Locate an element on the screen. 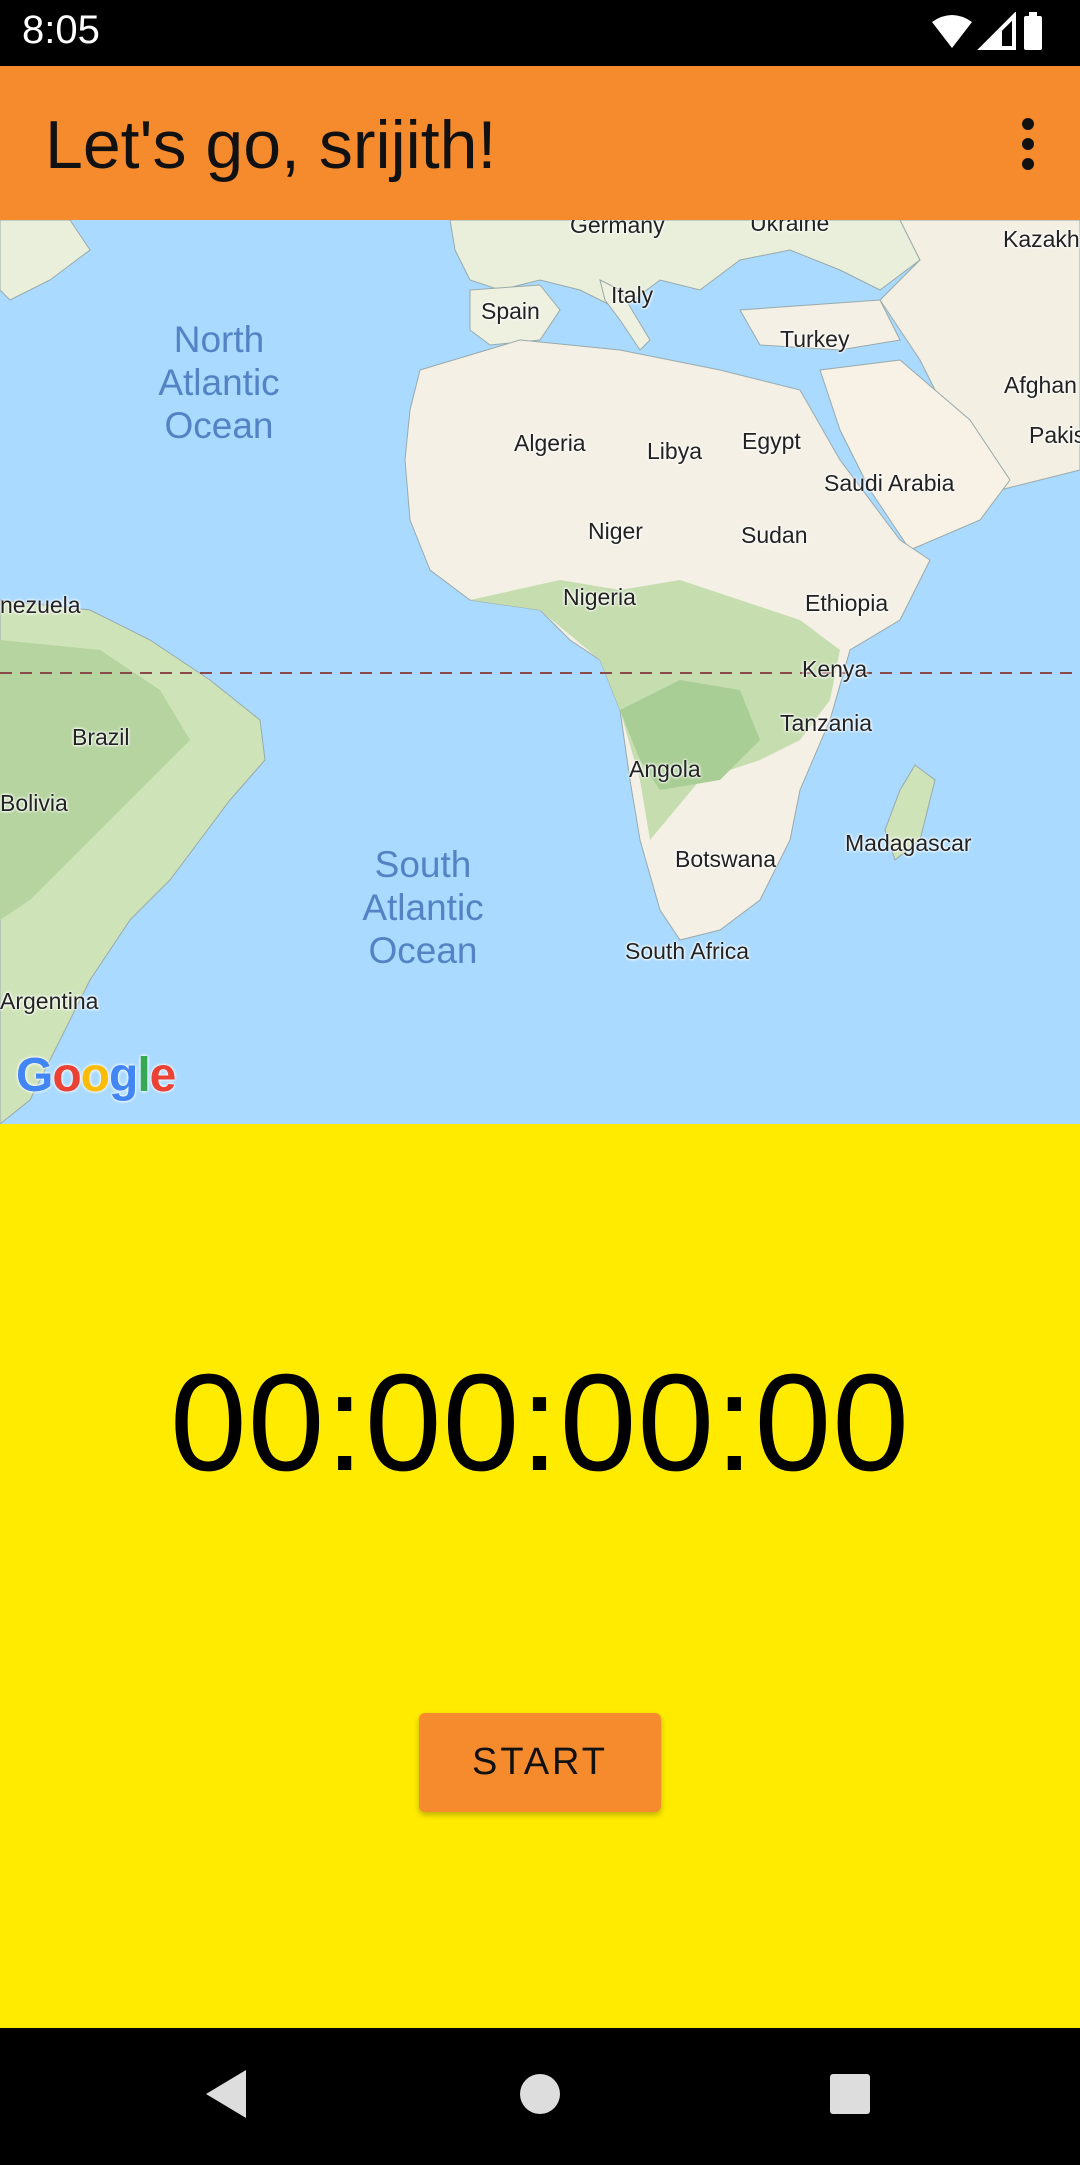 The height and width of the screenshot is (2165, 1080). map-label-sudan: Sudan is located at coordinates (774, 535).